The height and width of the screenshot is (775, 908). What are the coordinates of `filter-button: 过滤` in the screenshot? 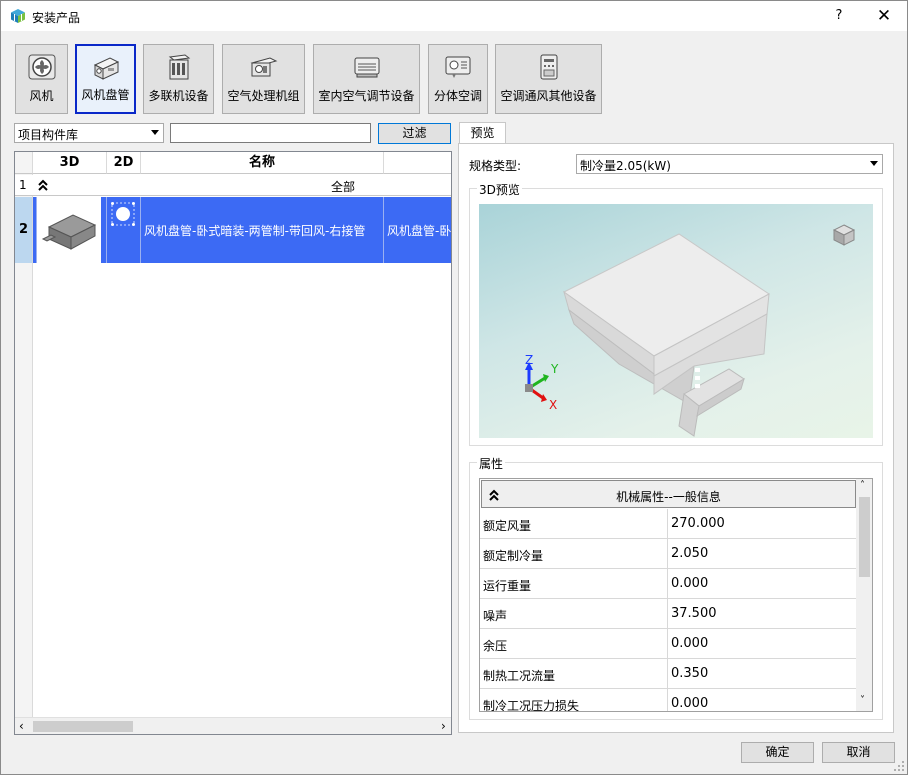 It's located at (414, 133).